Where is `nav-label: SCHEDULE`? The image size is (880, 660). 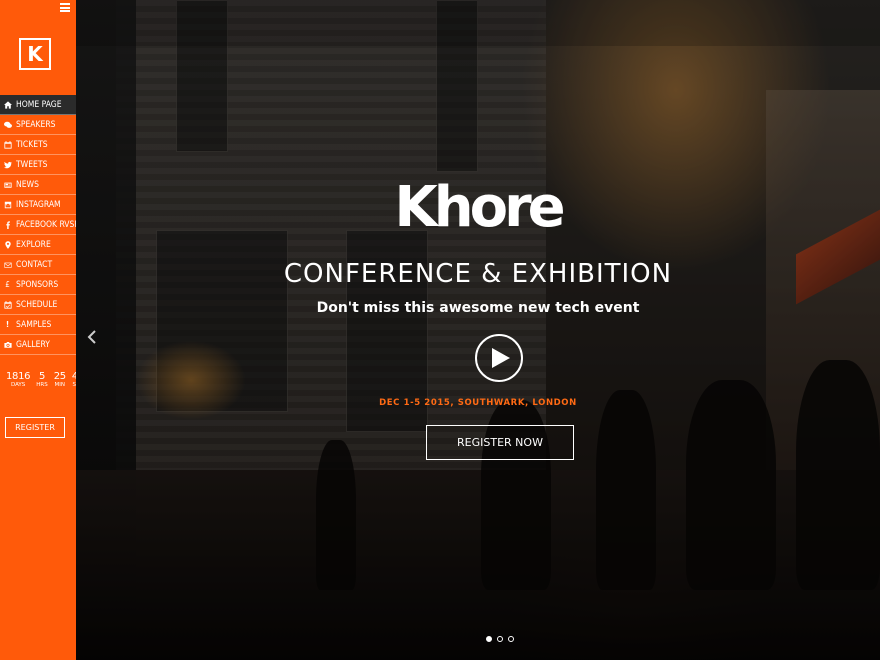
nav-label: SCHEDULE is located at coordinates (37, 304).